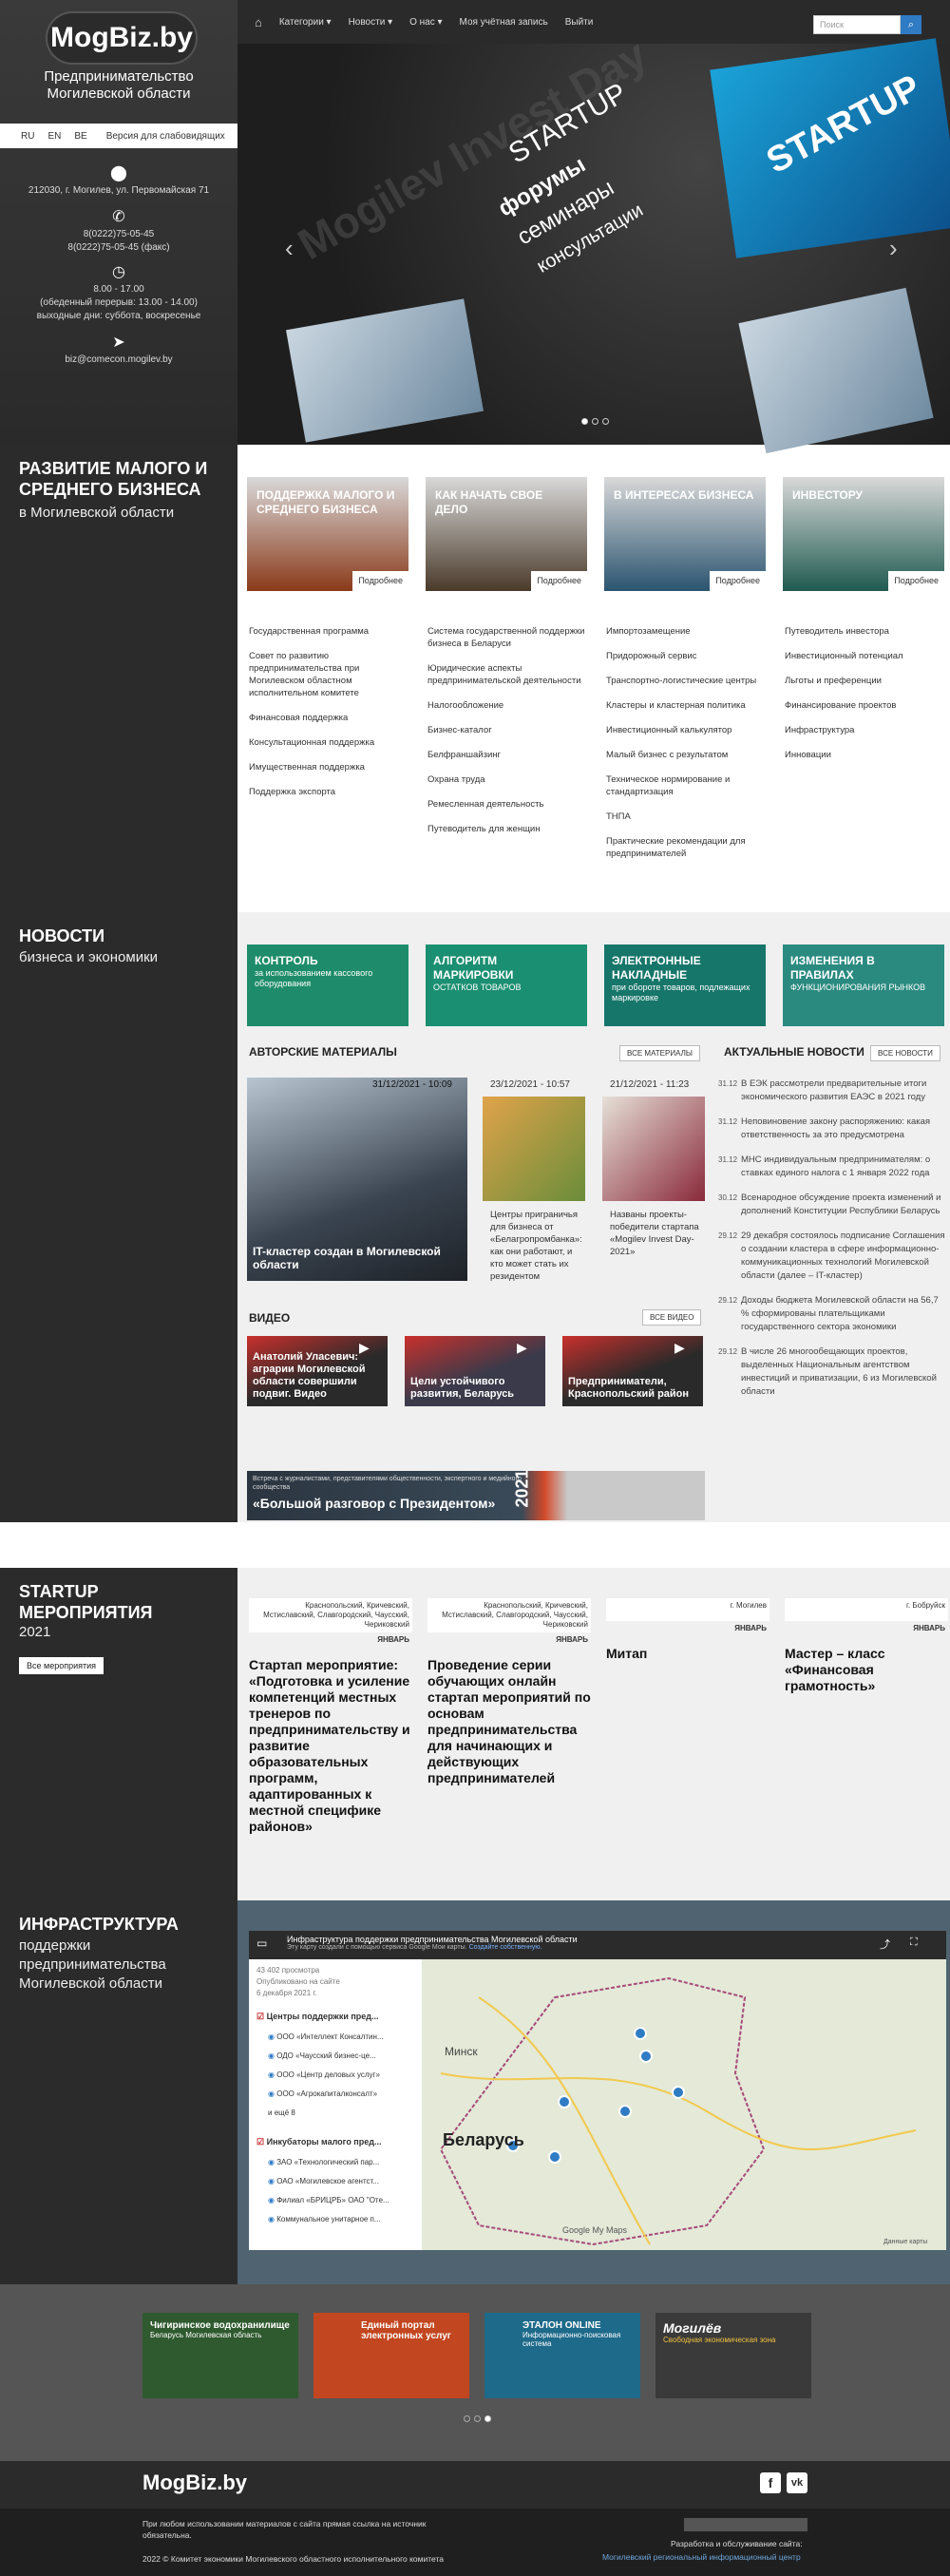 The width and height of the screenshot is (950, 2576). Describe the element at coordinates (687, 656) in the screenshot. I see `link: Придорожный сервис` at that location.